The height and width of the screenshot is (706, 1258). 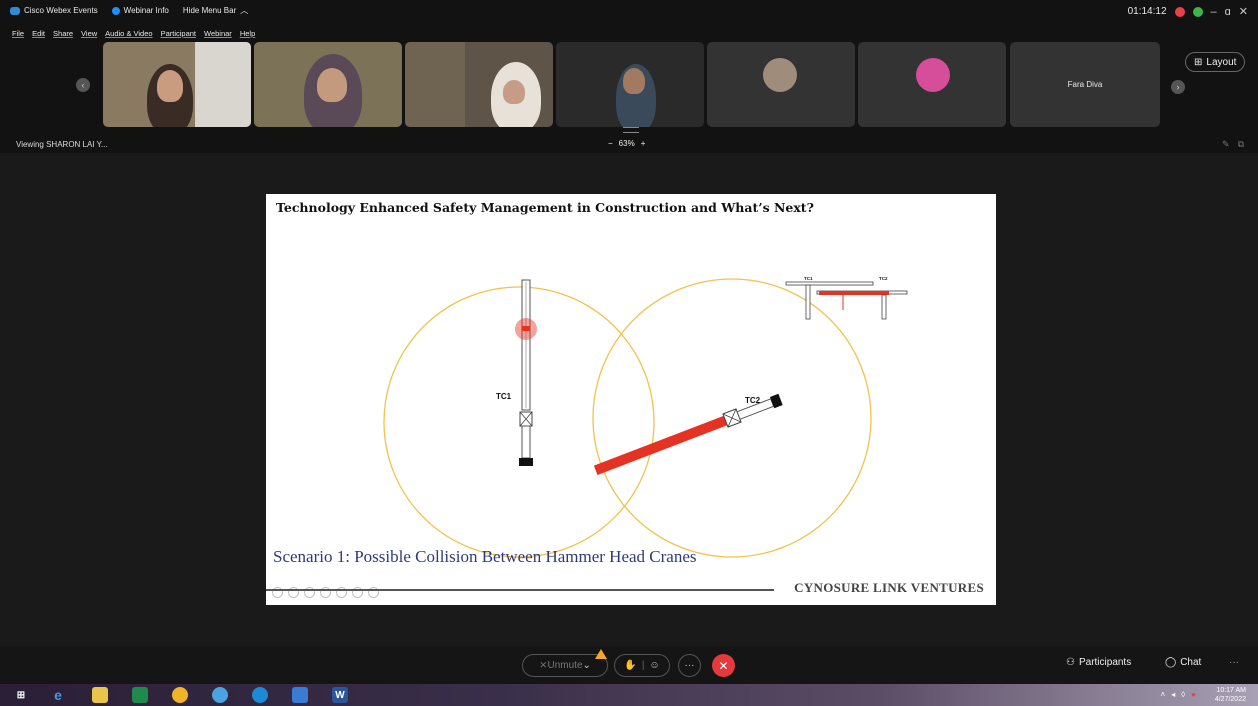 I want to click on warning-icon, so click(x=601, y=654).